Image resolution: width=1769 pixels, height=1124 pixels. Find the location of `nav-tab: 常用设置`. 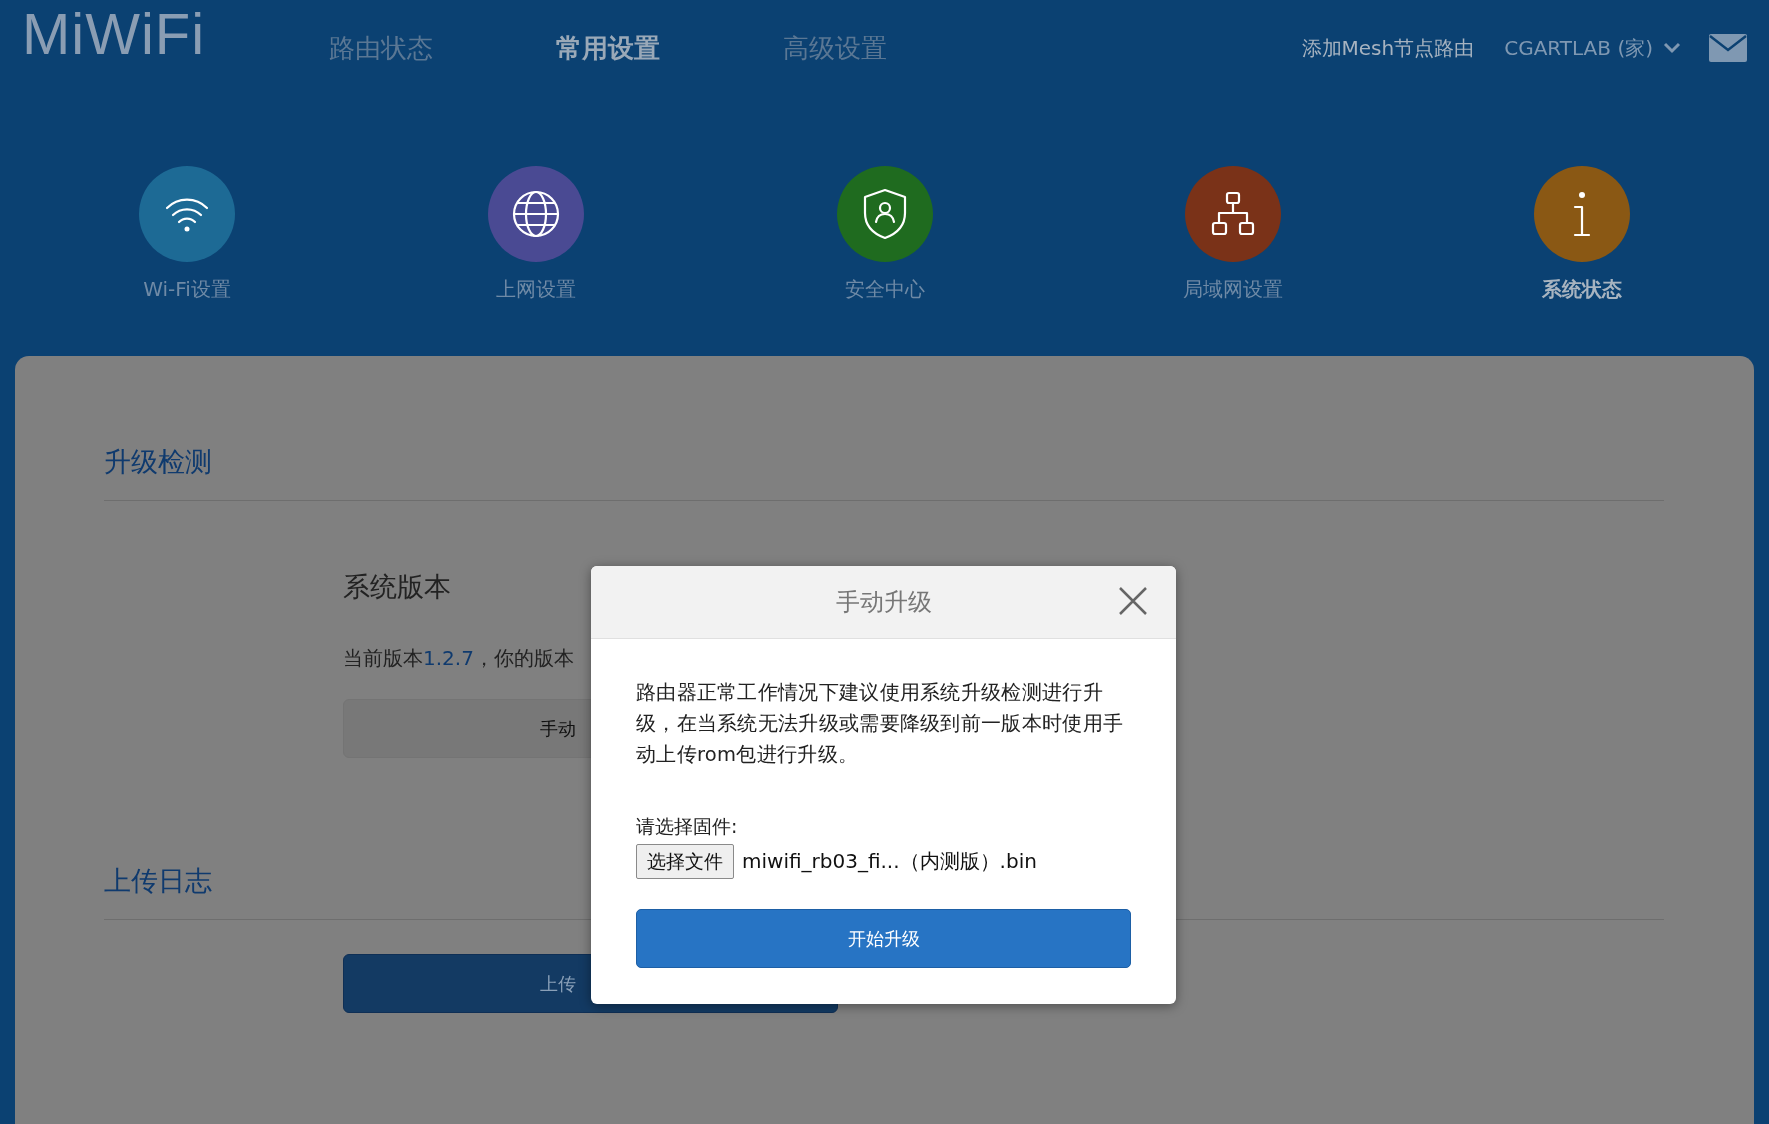

nav-tab: 常用设置 is located at coordinates (608, 48).